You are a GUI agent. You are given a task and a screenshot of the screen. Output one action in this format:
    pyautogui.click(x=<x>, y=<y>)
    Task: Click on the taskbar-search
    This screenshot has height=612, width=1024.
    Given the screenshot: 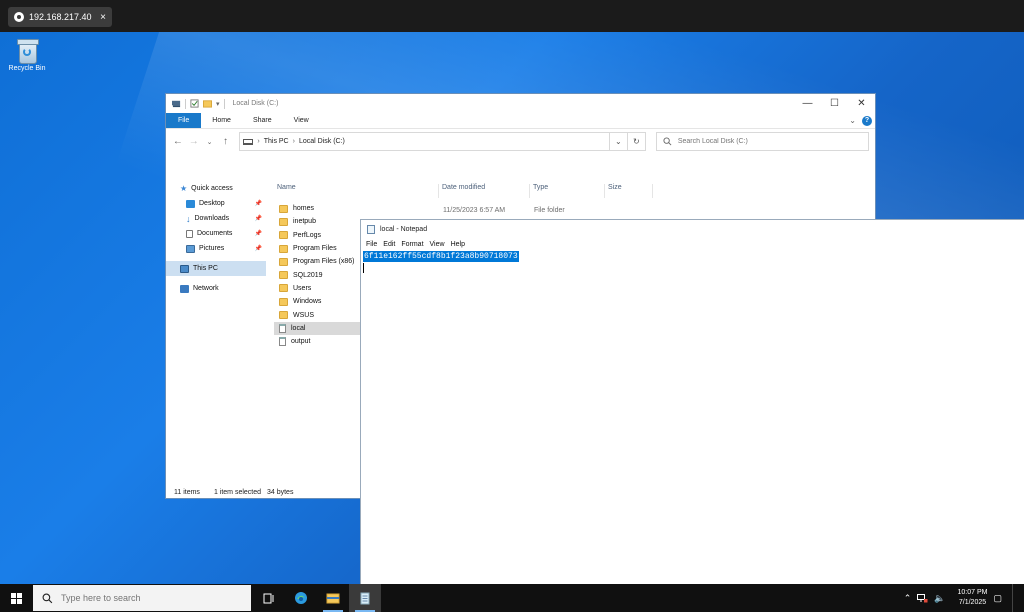 What is the action you would take?
    pyautogui.click(x=142, y=598)
    